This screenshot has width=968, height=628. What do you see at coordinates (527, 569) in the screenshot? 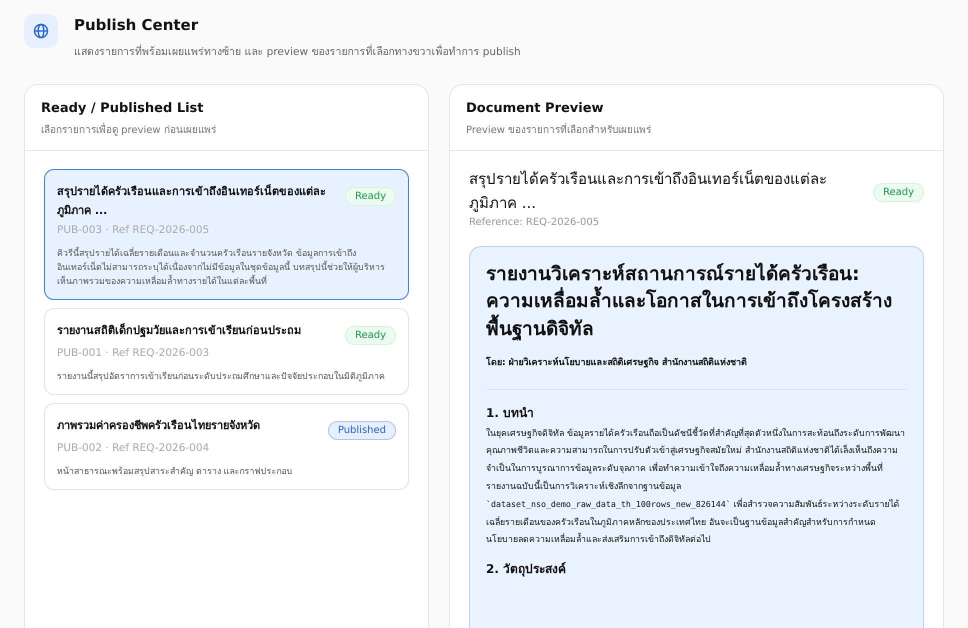
I see `section-heading: 2. วัตถุประสงค์` at bounding box center [527, 569].